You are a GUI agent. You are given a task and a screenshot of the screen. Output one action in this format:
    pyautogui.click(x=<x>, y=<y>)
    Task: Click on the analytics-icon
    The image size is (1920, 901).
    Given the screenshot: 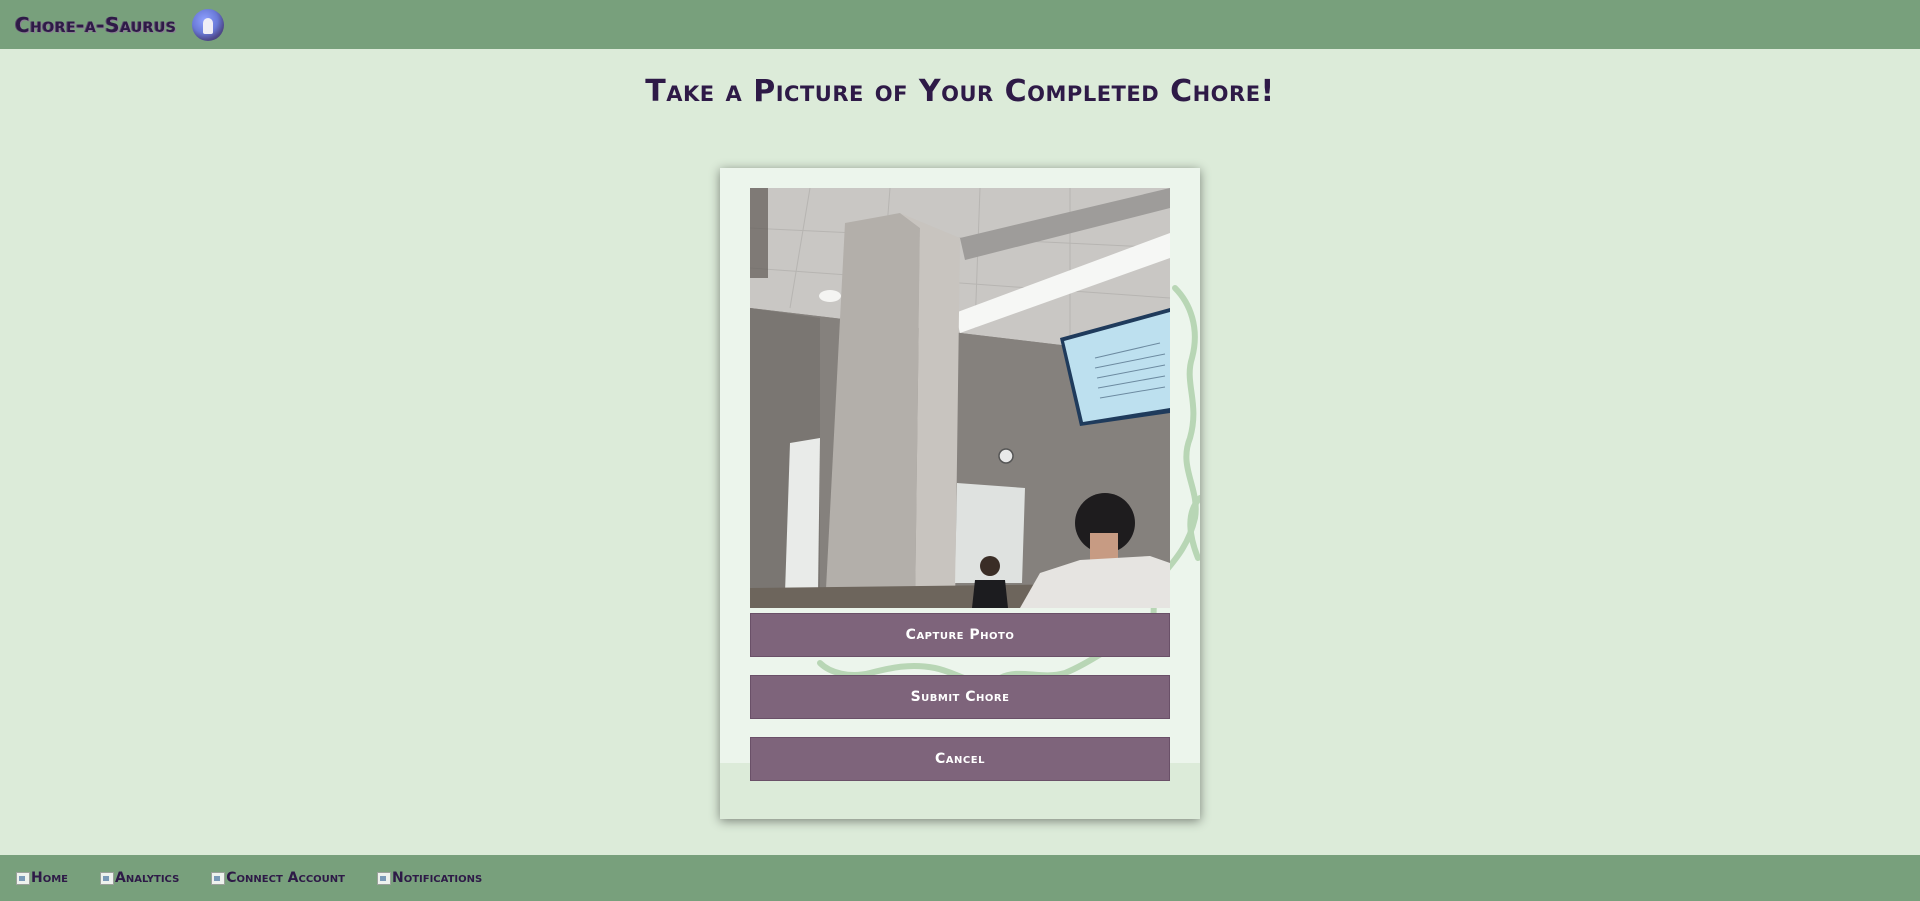 What is the action you would take?
    pyautogui.click(x=107, y=878)
    